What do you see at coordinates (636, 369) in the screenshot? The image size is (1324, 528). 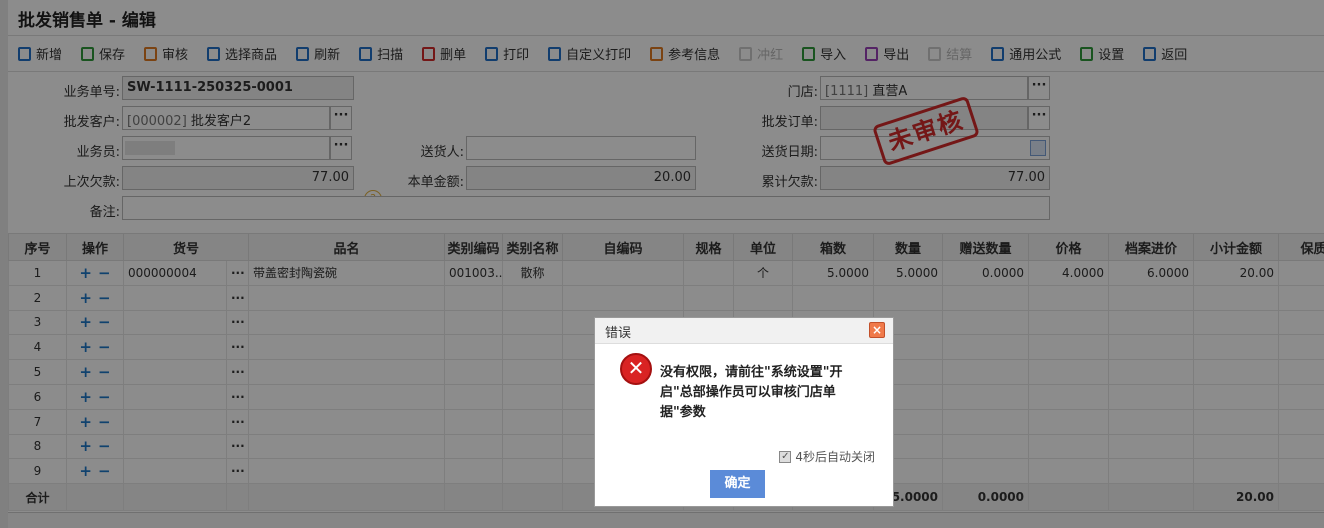 I see `error-icon: ✕` at bounding box center [636, 369].